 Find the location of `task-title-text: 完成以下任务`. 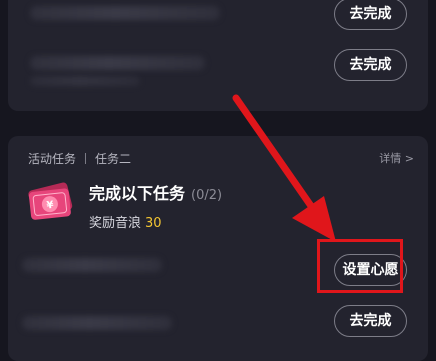

task-title-text: 完成以下任务 is located at coordinates (137, 193).